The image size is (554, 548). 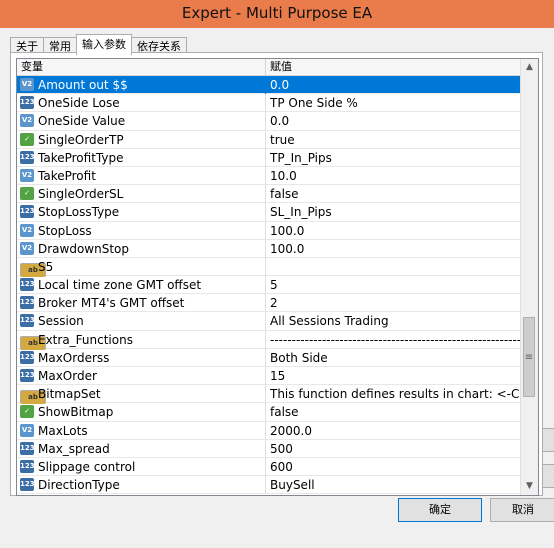 I want to click on parameter-row: V2 MaxLots 2000.0, so click(x=268, y=430).